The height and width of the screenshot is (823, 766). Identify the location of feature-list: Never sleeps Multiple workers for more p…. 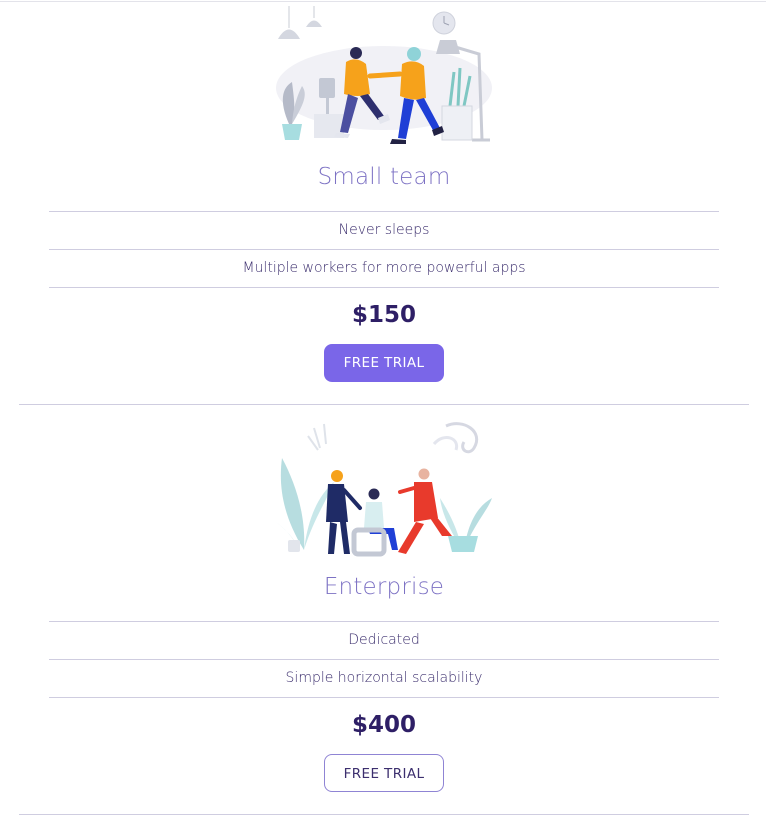
(384, 249).